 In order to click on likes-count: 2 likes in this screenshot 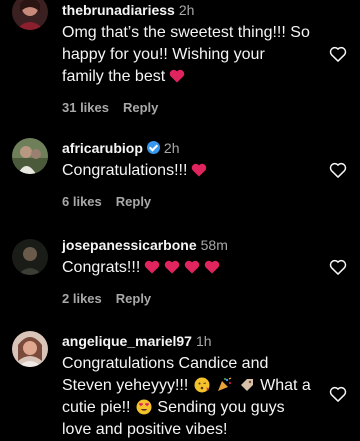, I will do `click(82, 298)`.